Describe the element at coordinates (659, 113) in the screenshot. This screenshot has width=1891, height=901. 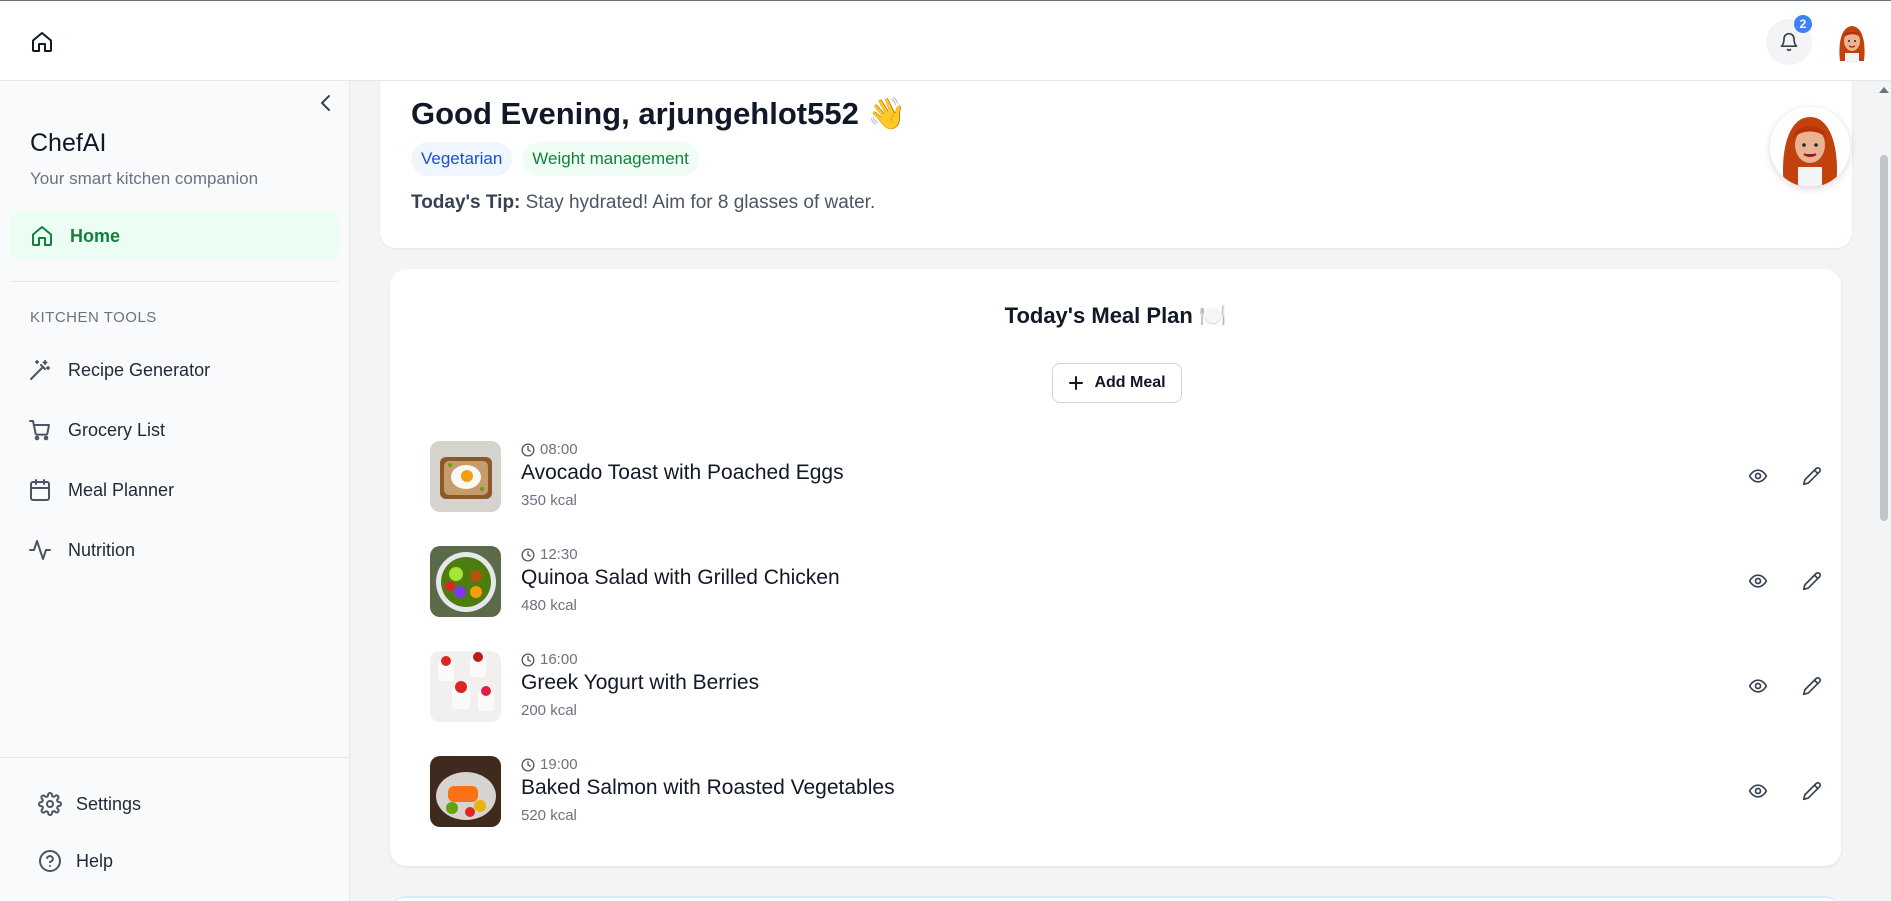
I see `greeting-title: Good Evening, arjungehlot552 👋` at that location.